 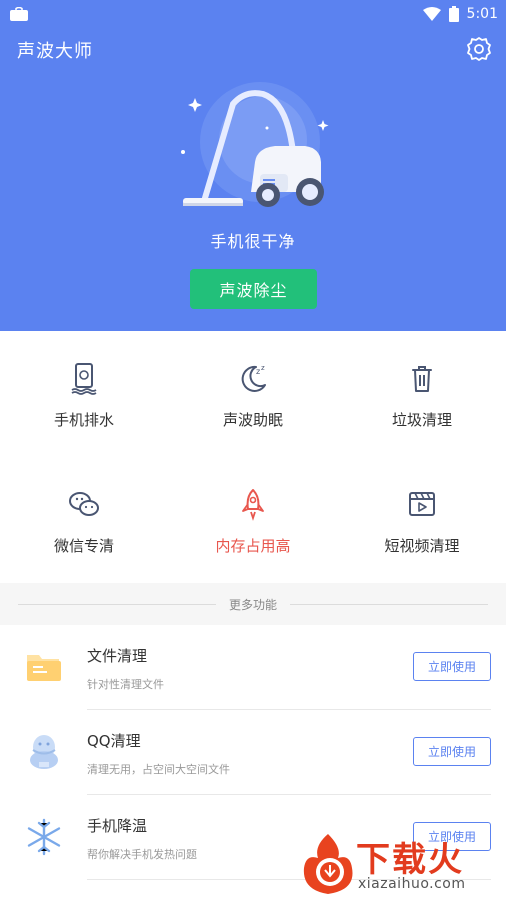 I want to click on list-item-file-clean: 文件清理 针对性清理文件 立即使用, so click(x=253, y=667).